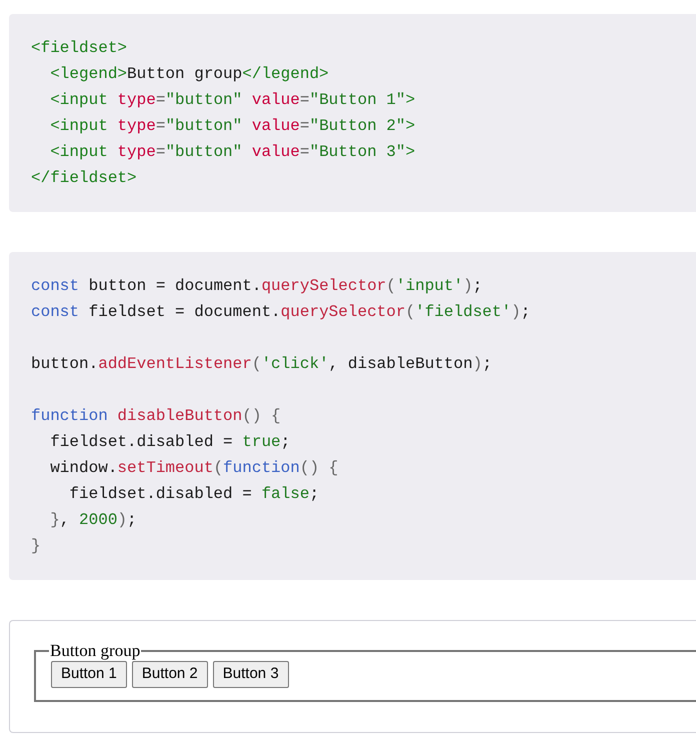 The height and width of the screenshot is (751, 696). I want to click on code-line: <fieldset>, so click(79, 48).